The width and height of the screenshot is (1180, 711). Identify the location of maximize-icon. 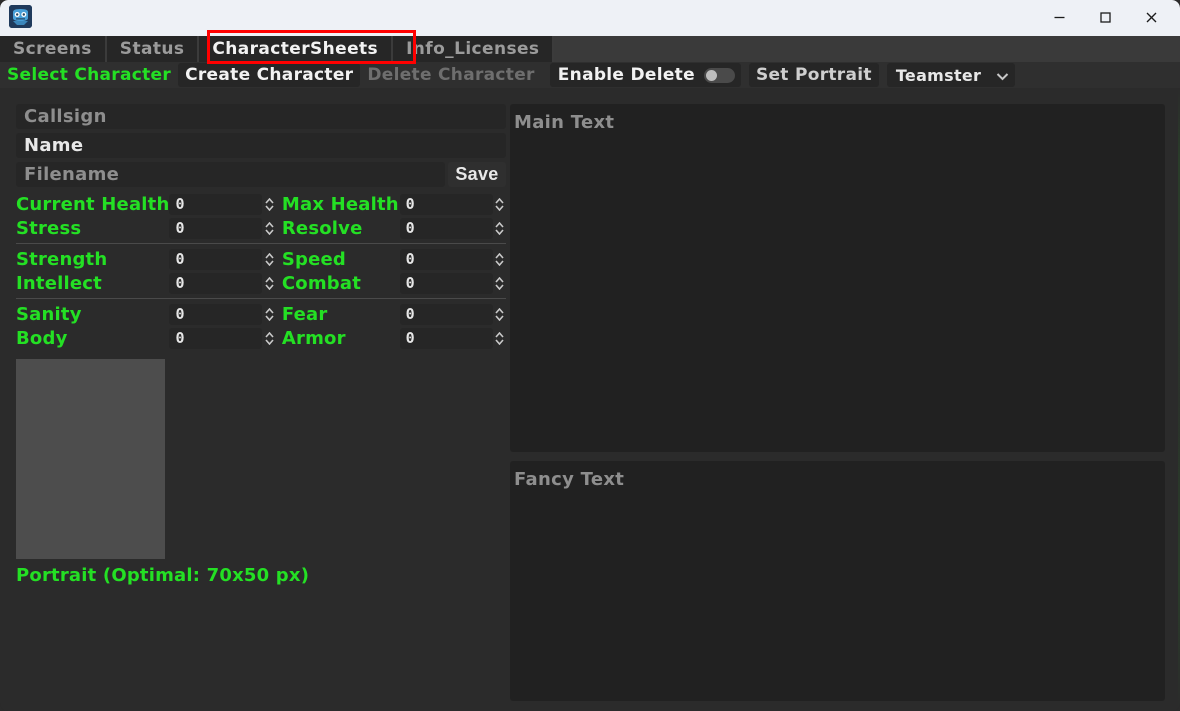
(1105, 17).